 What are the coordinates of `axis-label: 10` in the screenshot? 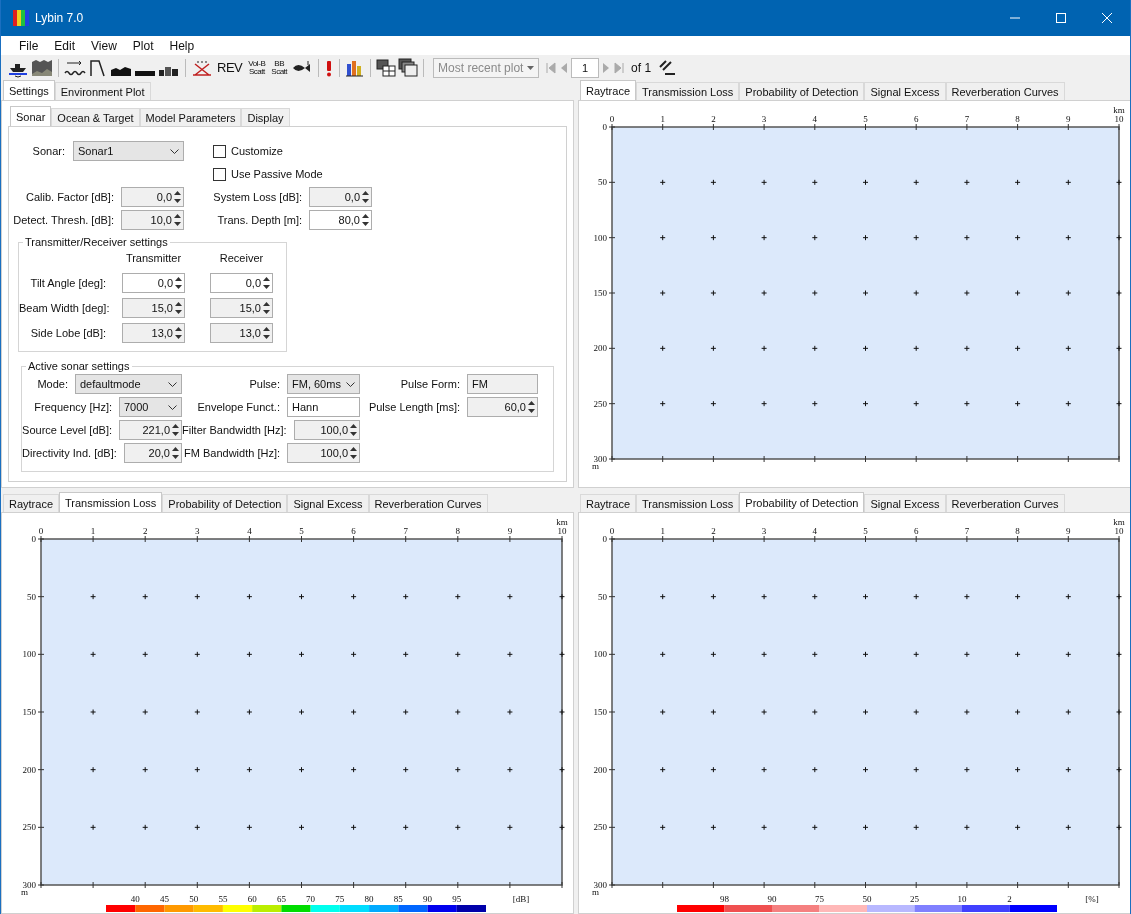 It's located at (562, 531).